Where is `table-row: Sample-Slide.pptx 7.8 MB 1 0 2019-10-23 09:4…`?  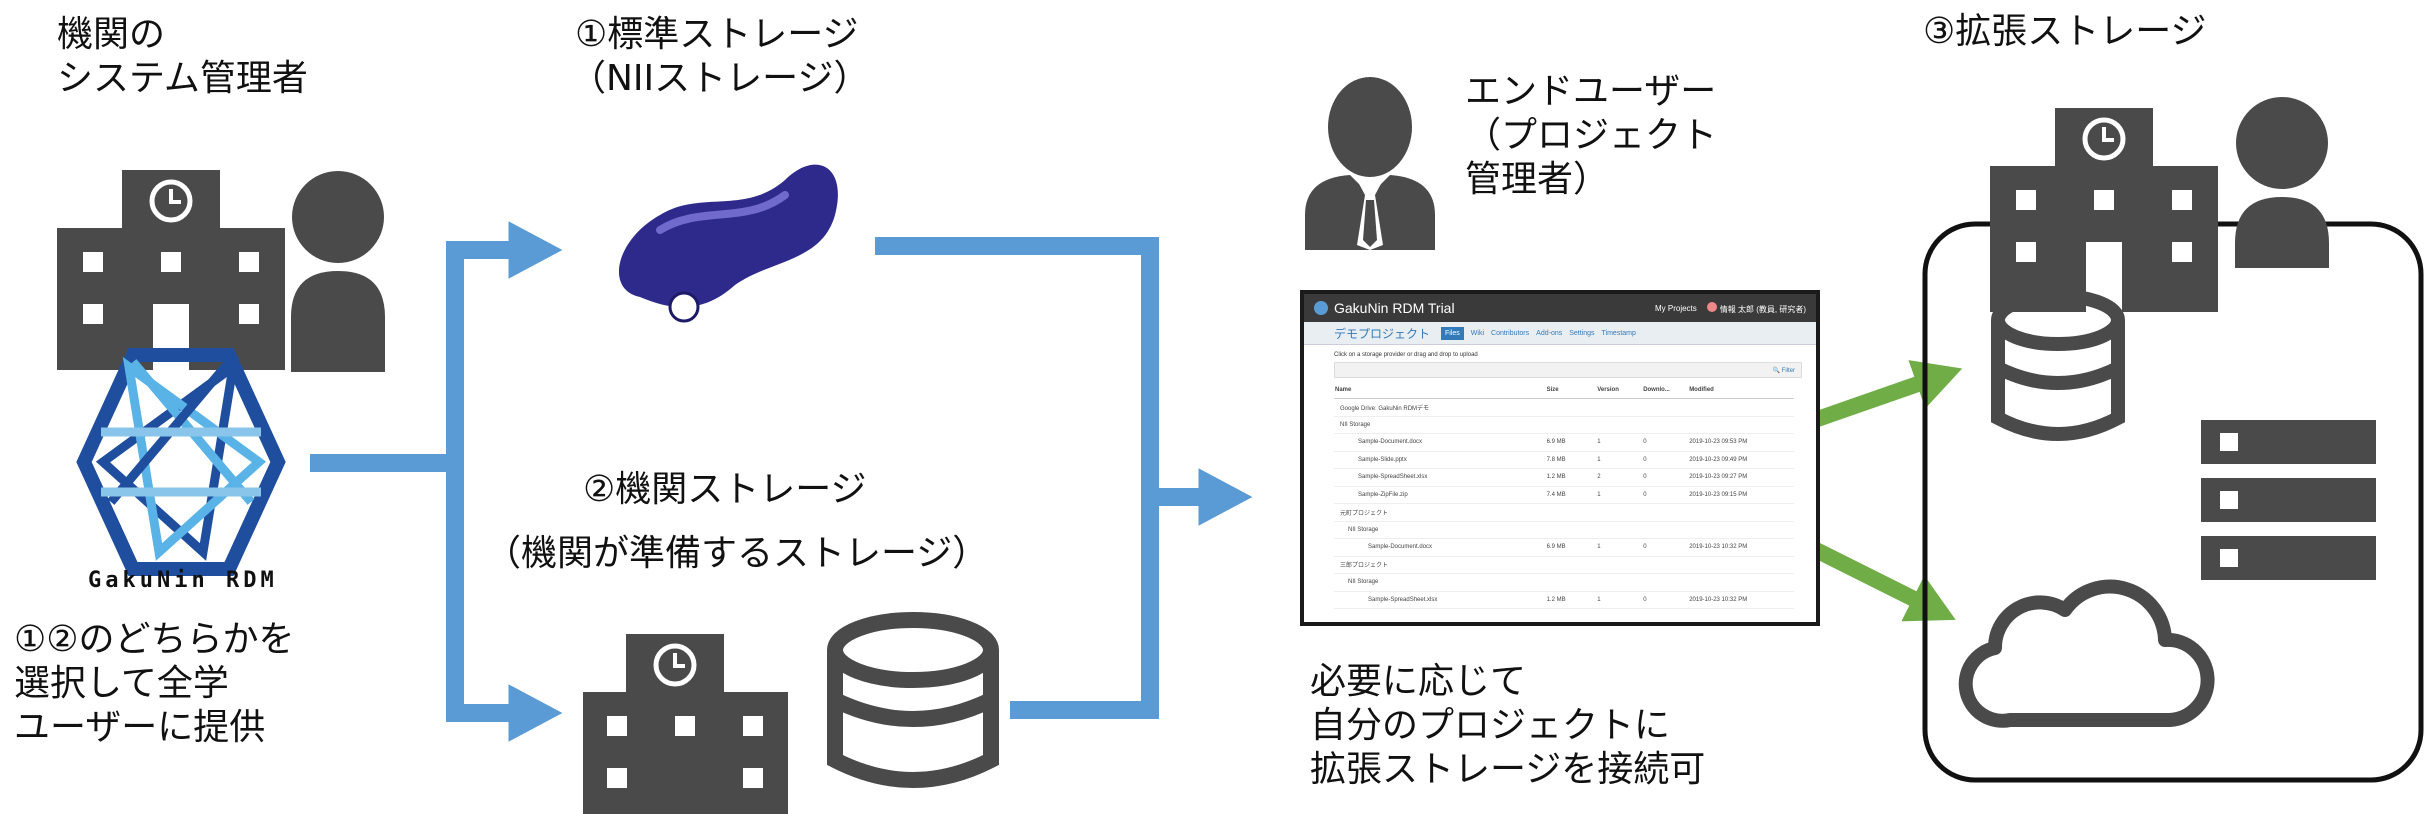
table-row: Sample-Slide.pptx 7.8 MB 1 0 2019-10-23 09:4… is located at coordinates (1564, 460).